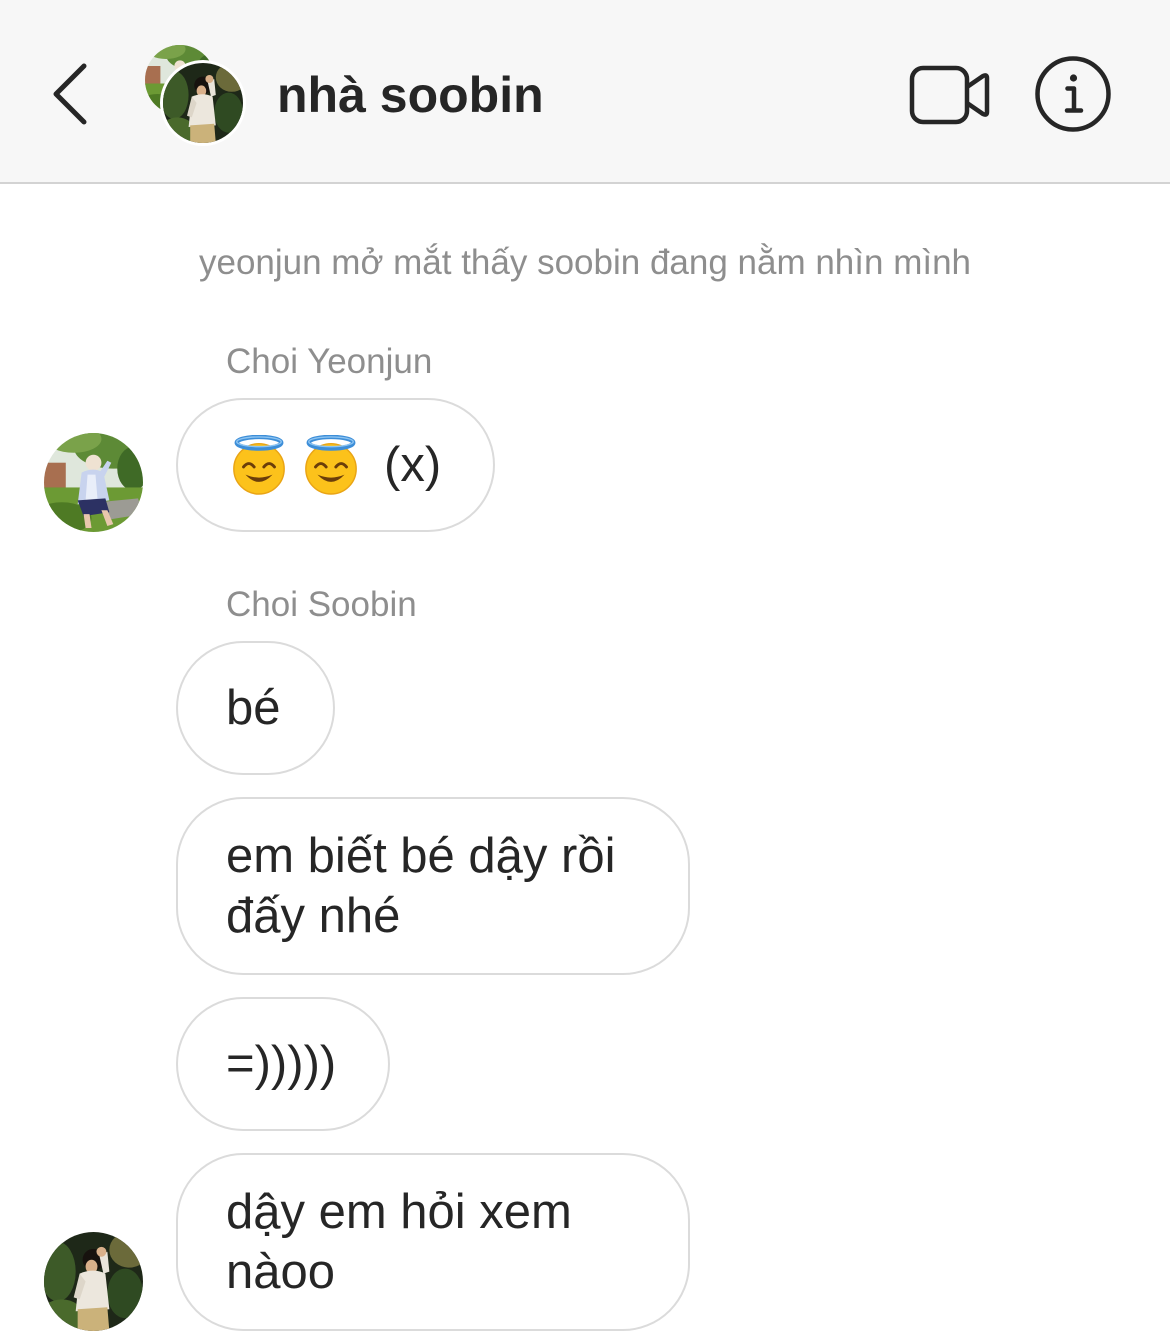 The height and width of the screenshot is (1331, 1170). Describe the element at coordinates (585, 92) in the screenshot. I see `chat-header: nhà soobin` at that location.